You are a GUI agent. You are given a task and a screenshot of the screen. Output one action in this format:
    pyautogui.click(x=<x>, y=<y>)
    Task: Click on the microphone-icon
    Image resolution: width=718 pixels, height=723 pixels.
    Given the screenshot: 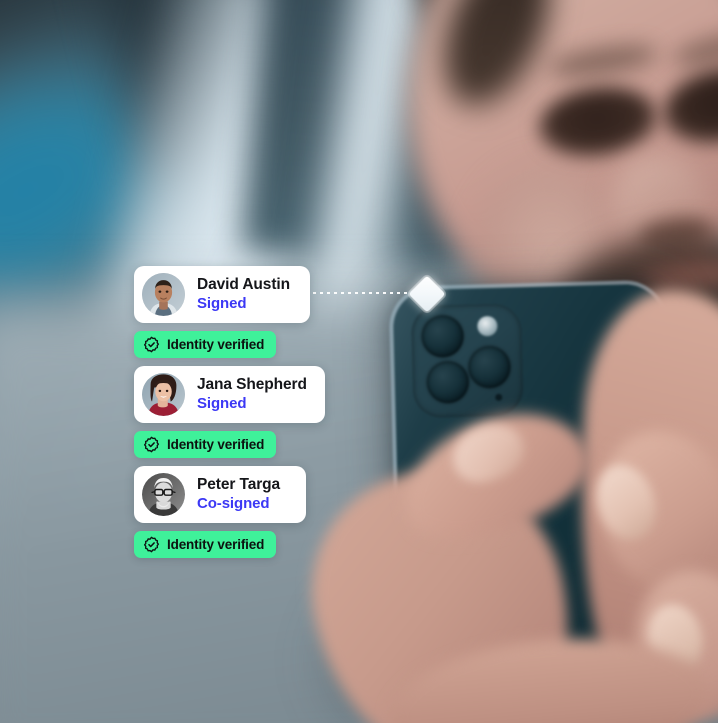 What is the action you would take?
    pyautogui.click(x=499, y=397)
    